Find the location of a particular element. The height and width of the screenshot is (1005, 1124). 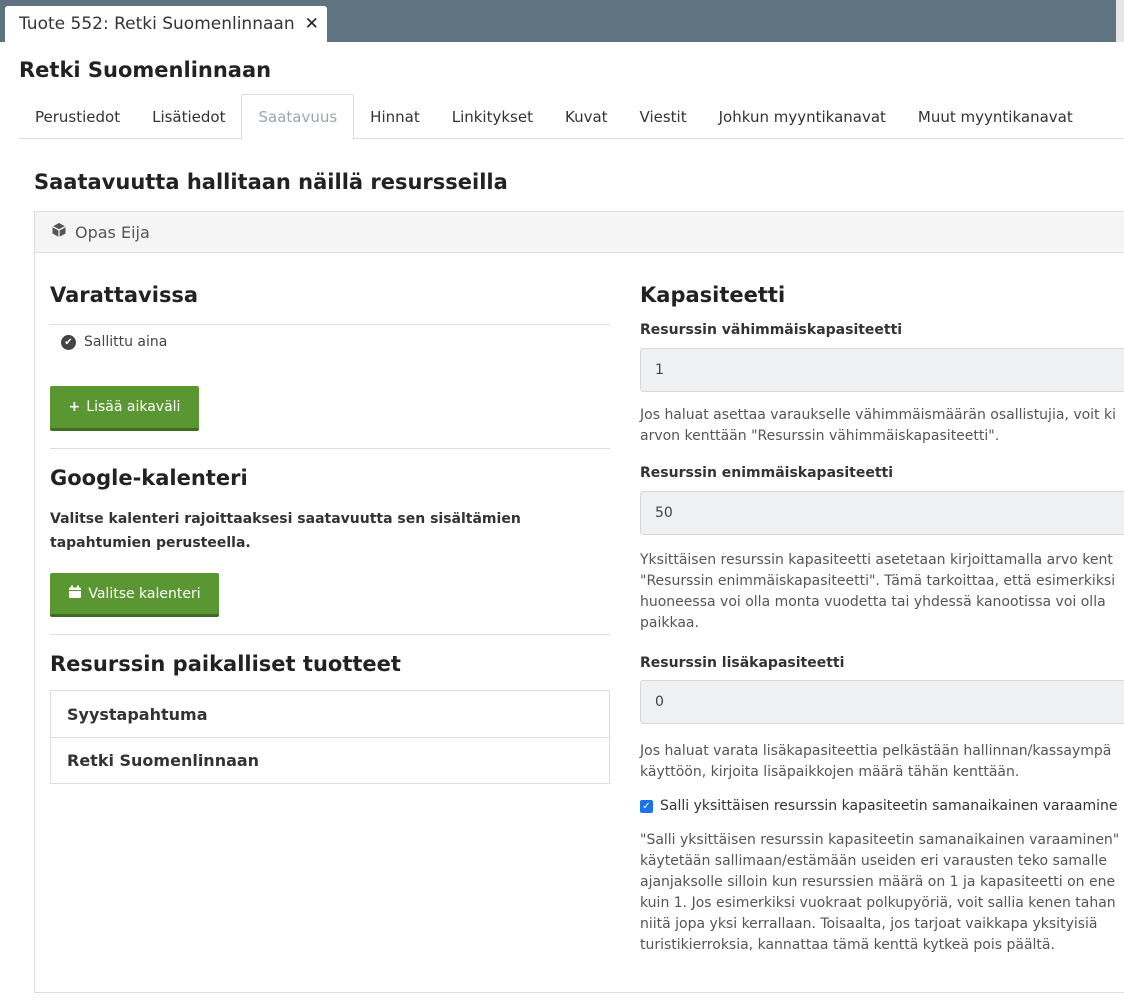

capacity-heading: Kapasiteetti is located at coordinates (713, 295).